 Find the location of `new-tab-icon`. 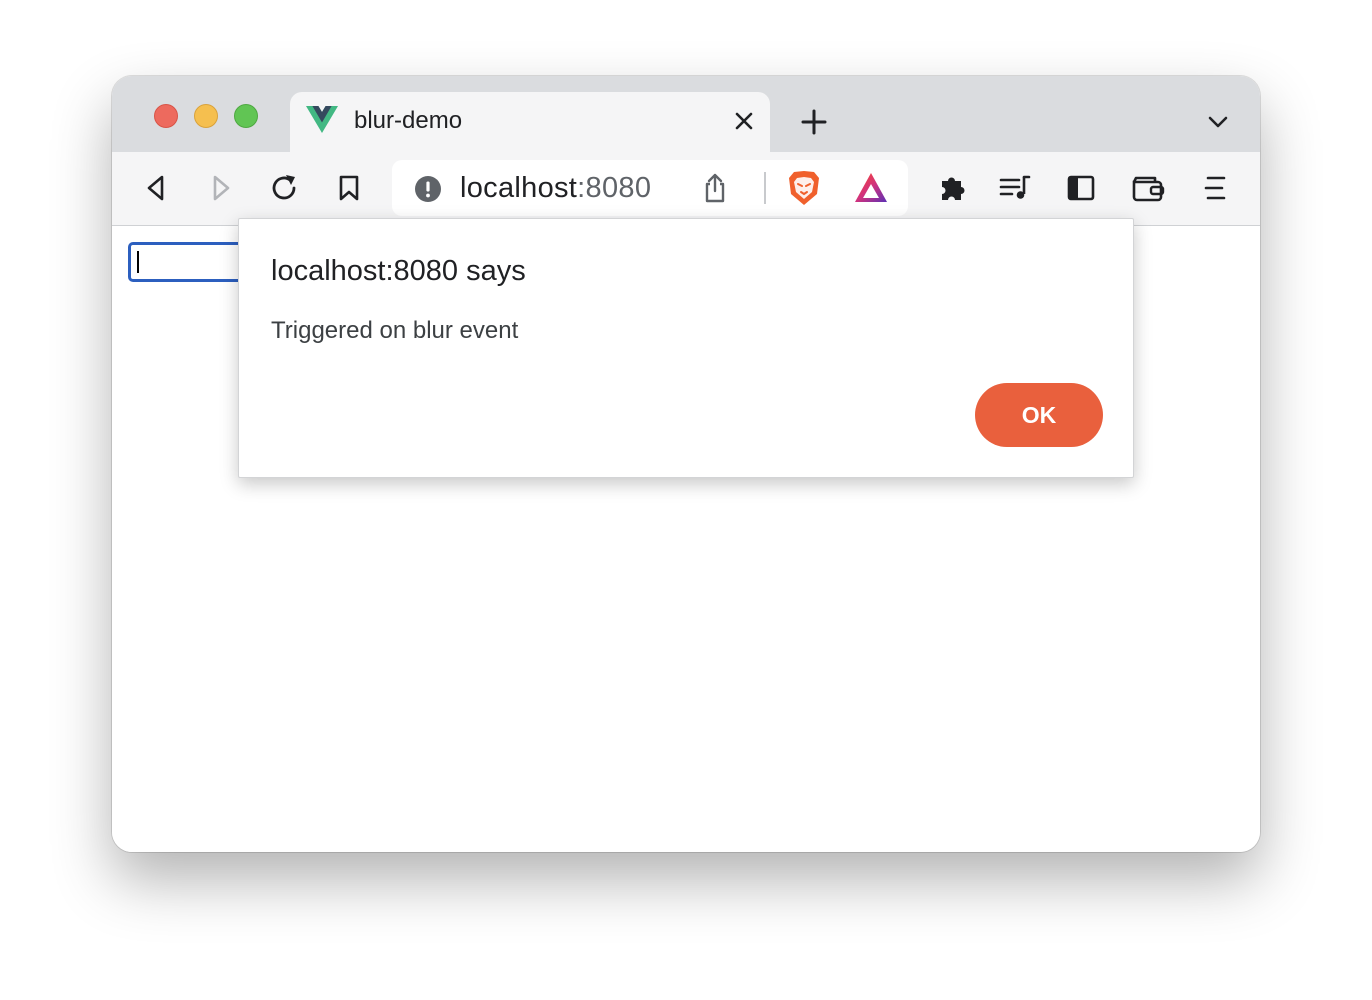

new-tab-icon is located at coordinates (814, 122).